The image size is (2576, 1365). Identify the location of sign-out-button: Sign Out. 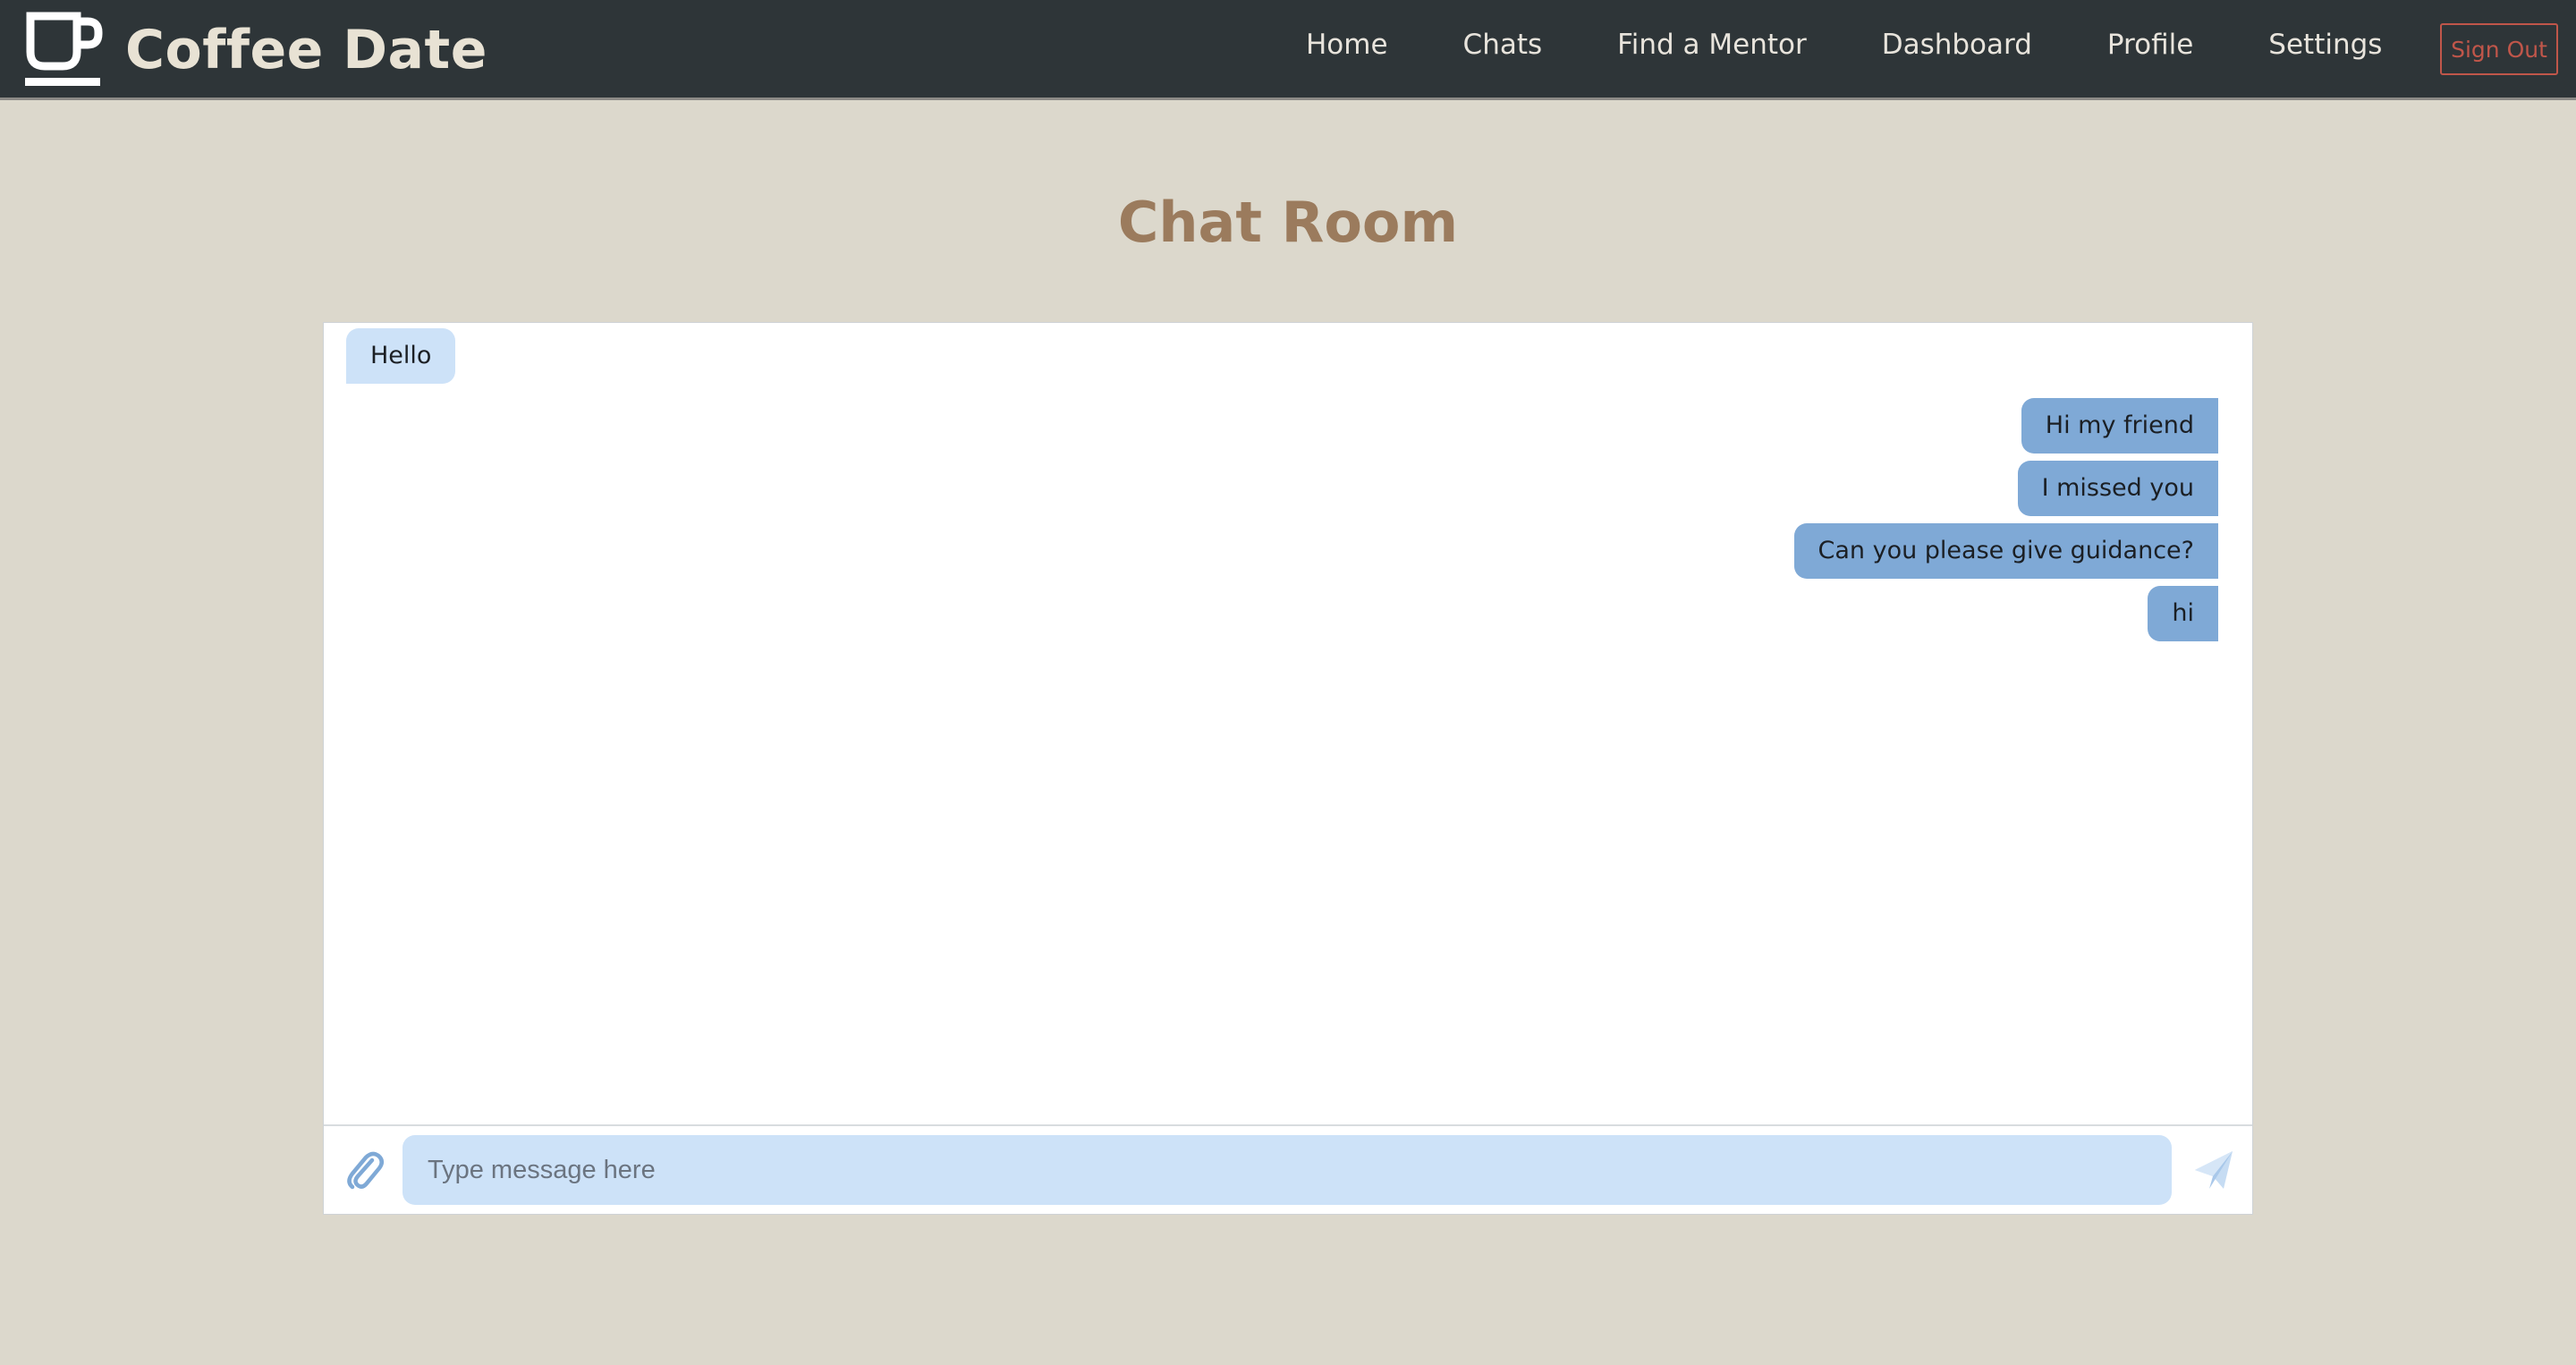
(2499, 49).